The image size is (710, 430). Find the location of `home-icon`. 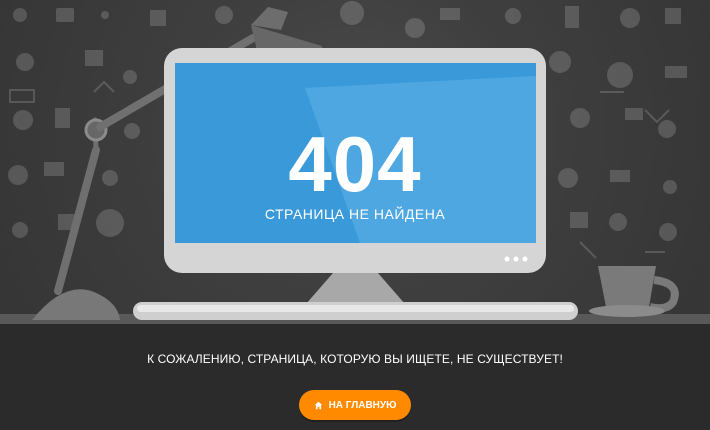

home-icon is located at coordinates (318, 405).